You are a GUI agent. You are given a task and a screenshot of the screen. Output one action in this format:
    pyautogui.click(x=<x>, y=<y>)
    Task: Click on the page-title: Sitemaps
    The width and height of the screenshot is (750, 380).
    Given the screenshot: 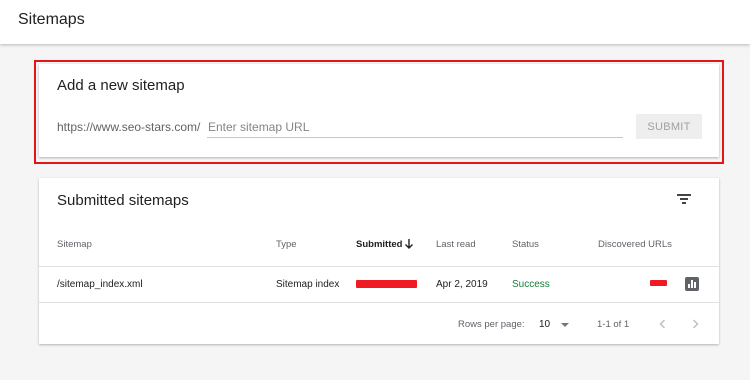 What is the action you would take?
    pyautogui.click(x=51, y=19)
    